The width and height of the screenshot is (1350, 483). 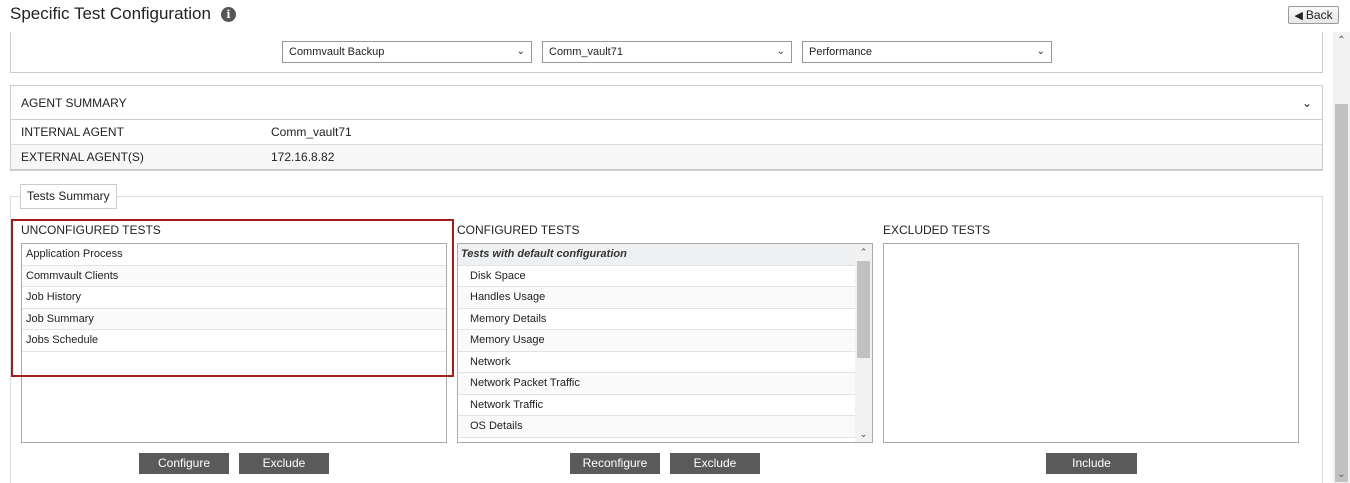 What do you see at coordinates (311, 132) in the screenshot?
I see `agent-row-value: Comm_vault71` at bounding box center [311, 132].